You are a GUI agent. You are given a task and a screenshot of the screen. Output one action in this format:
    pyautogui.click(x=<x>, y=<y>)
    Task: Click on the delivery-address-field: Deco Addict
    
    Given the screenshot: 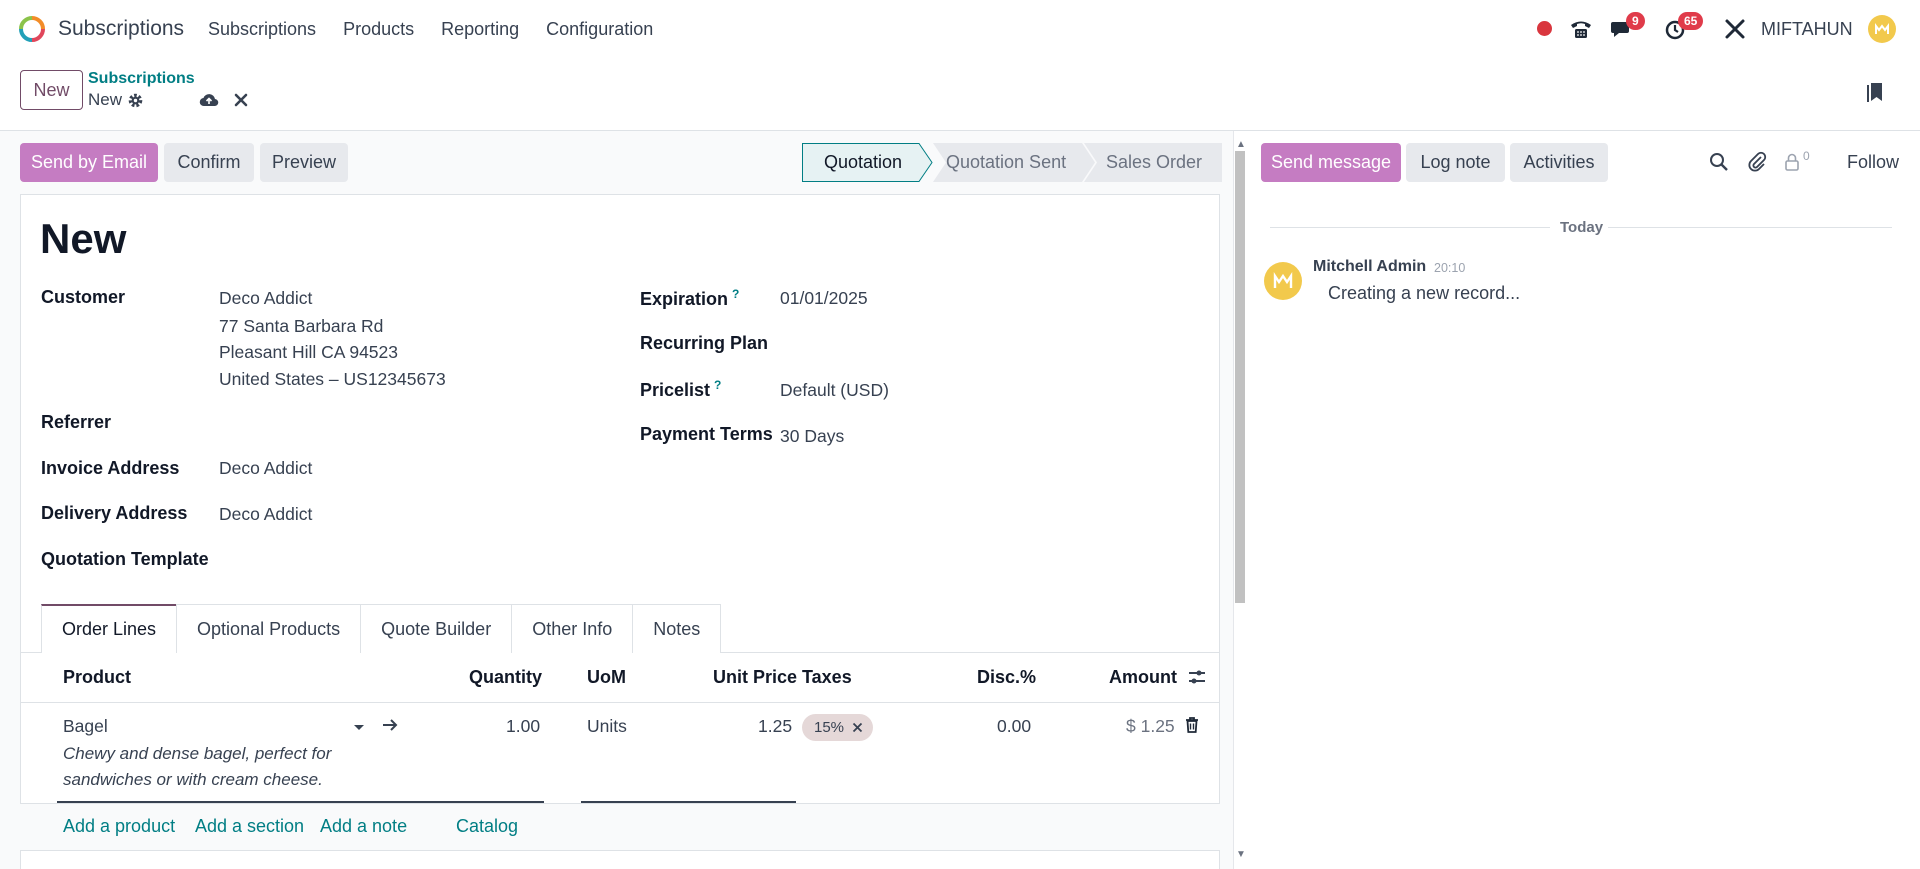 What is the action you would take?
    pyautogui.click(x=265, y=514)
    